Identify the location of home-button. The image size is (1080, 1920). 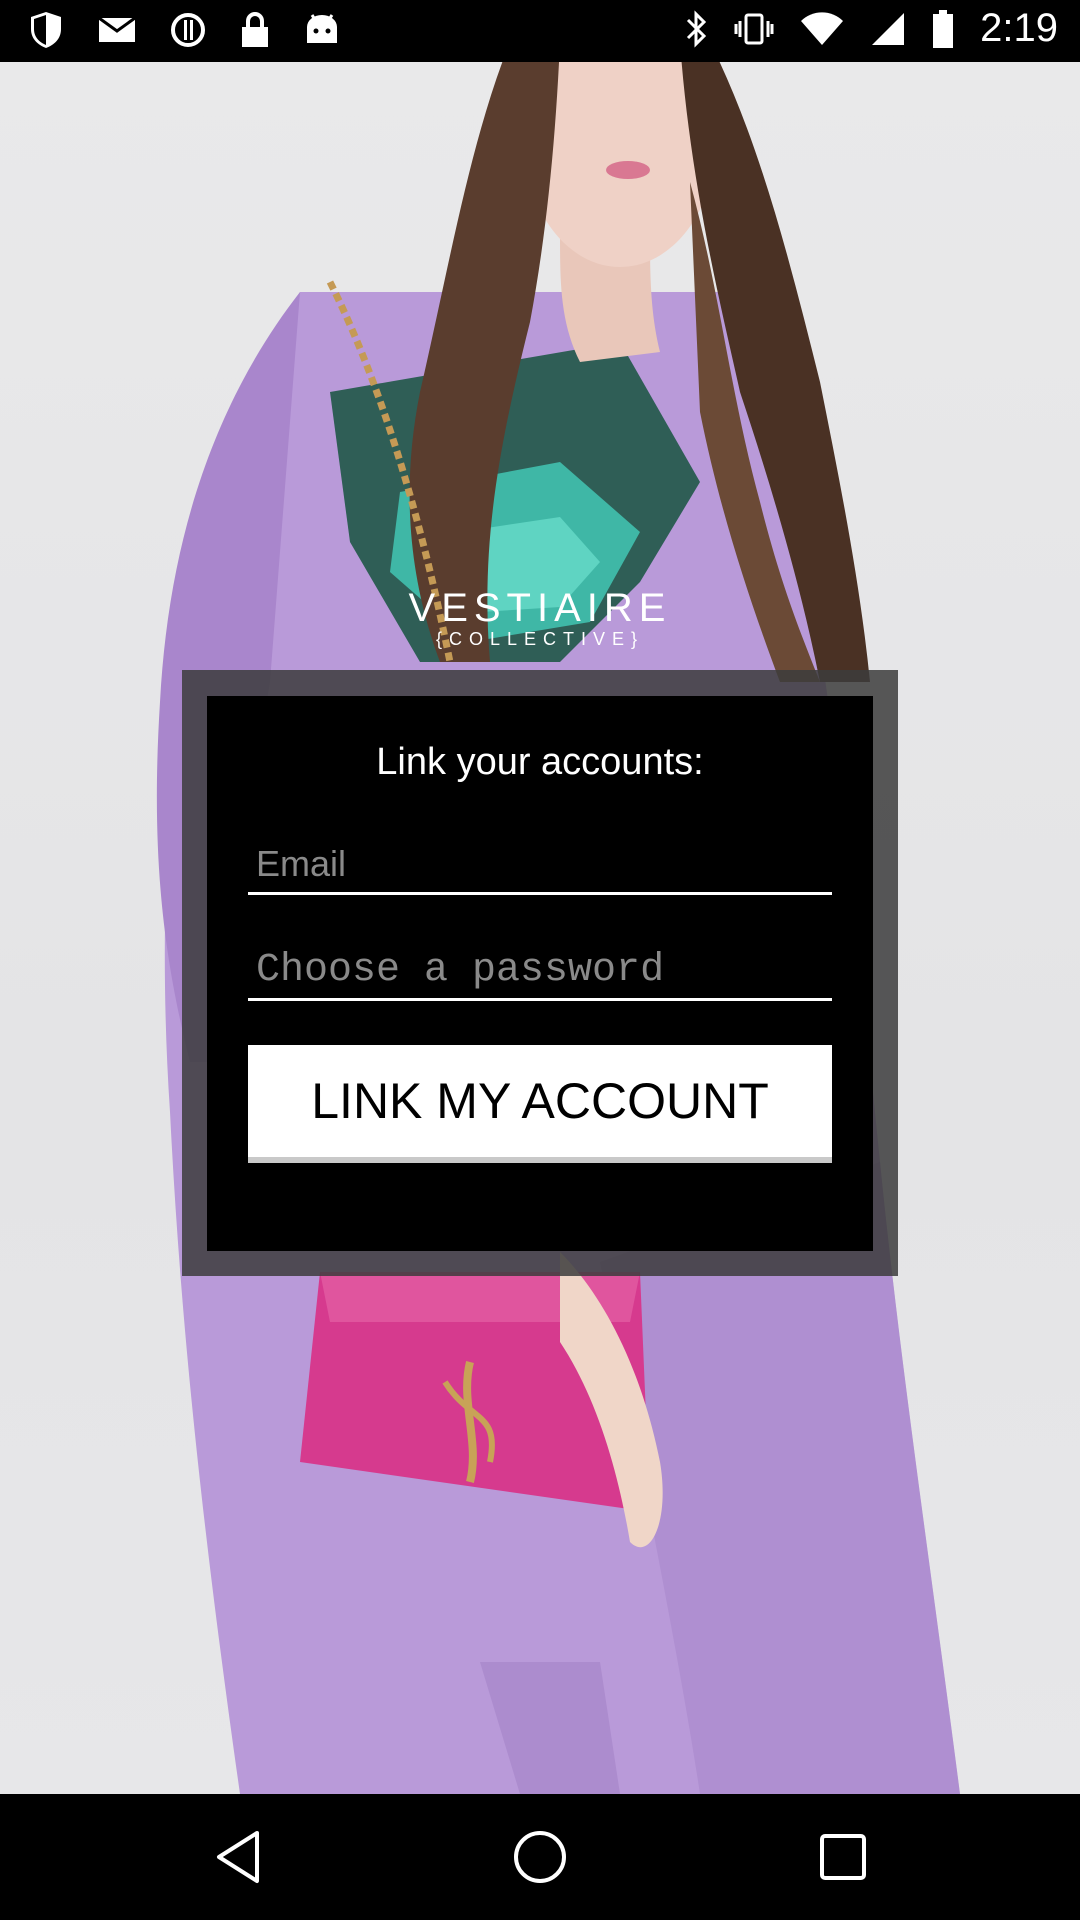
(540, 1857).